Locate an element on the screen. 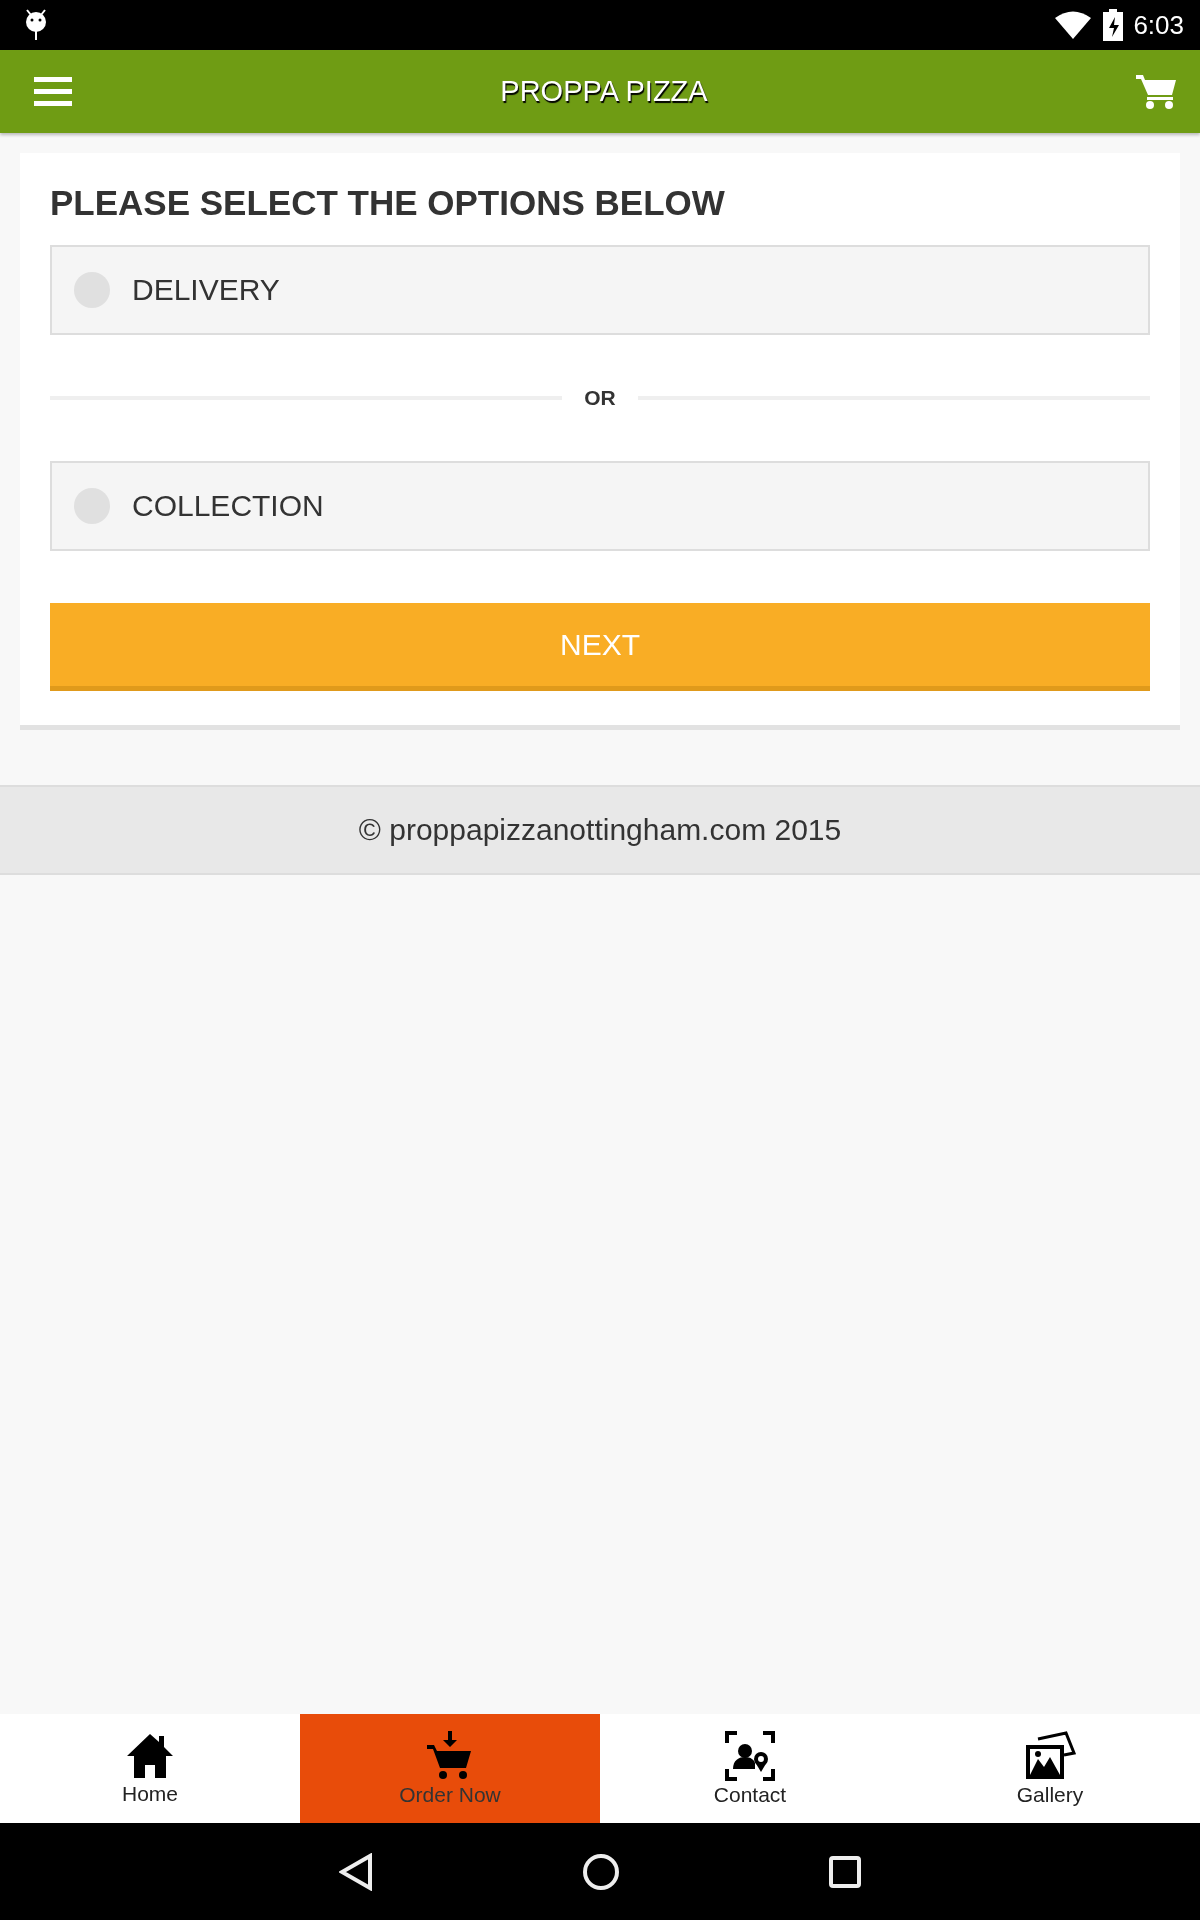 This screenshot has height=1920, width=1200. clock-time: 6:03 is located at coordinates (1158, 25).